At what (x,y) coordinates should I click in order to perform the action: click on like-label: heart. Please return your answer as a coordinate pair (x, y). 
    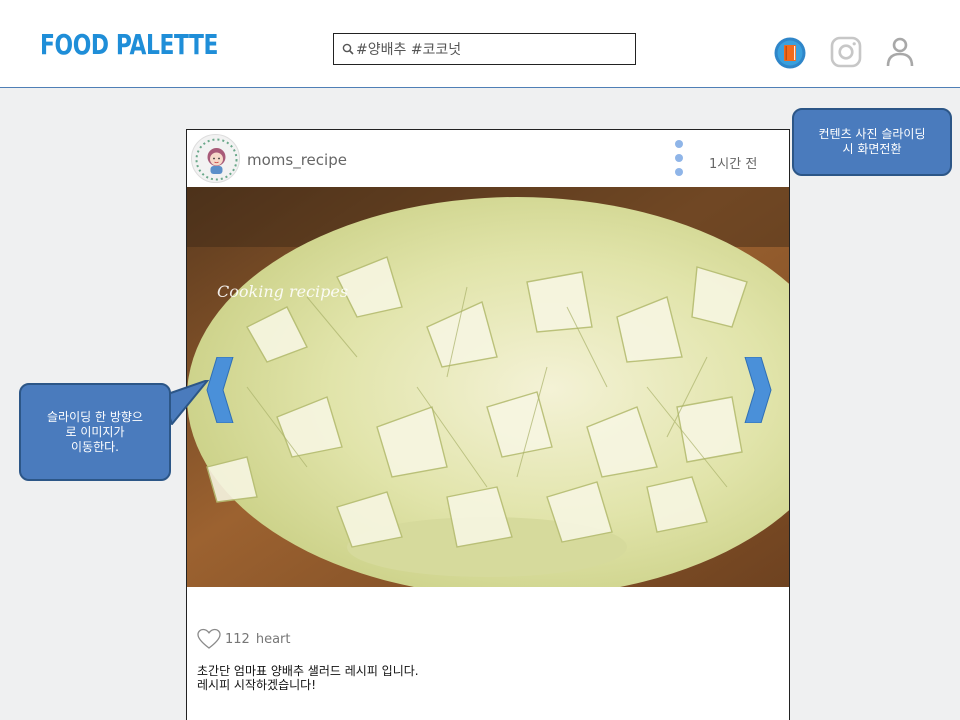
    Looking at the image, I should click on (273, 639).